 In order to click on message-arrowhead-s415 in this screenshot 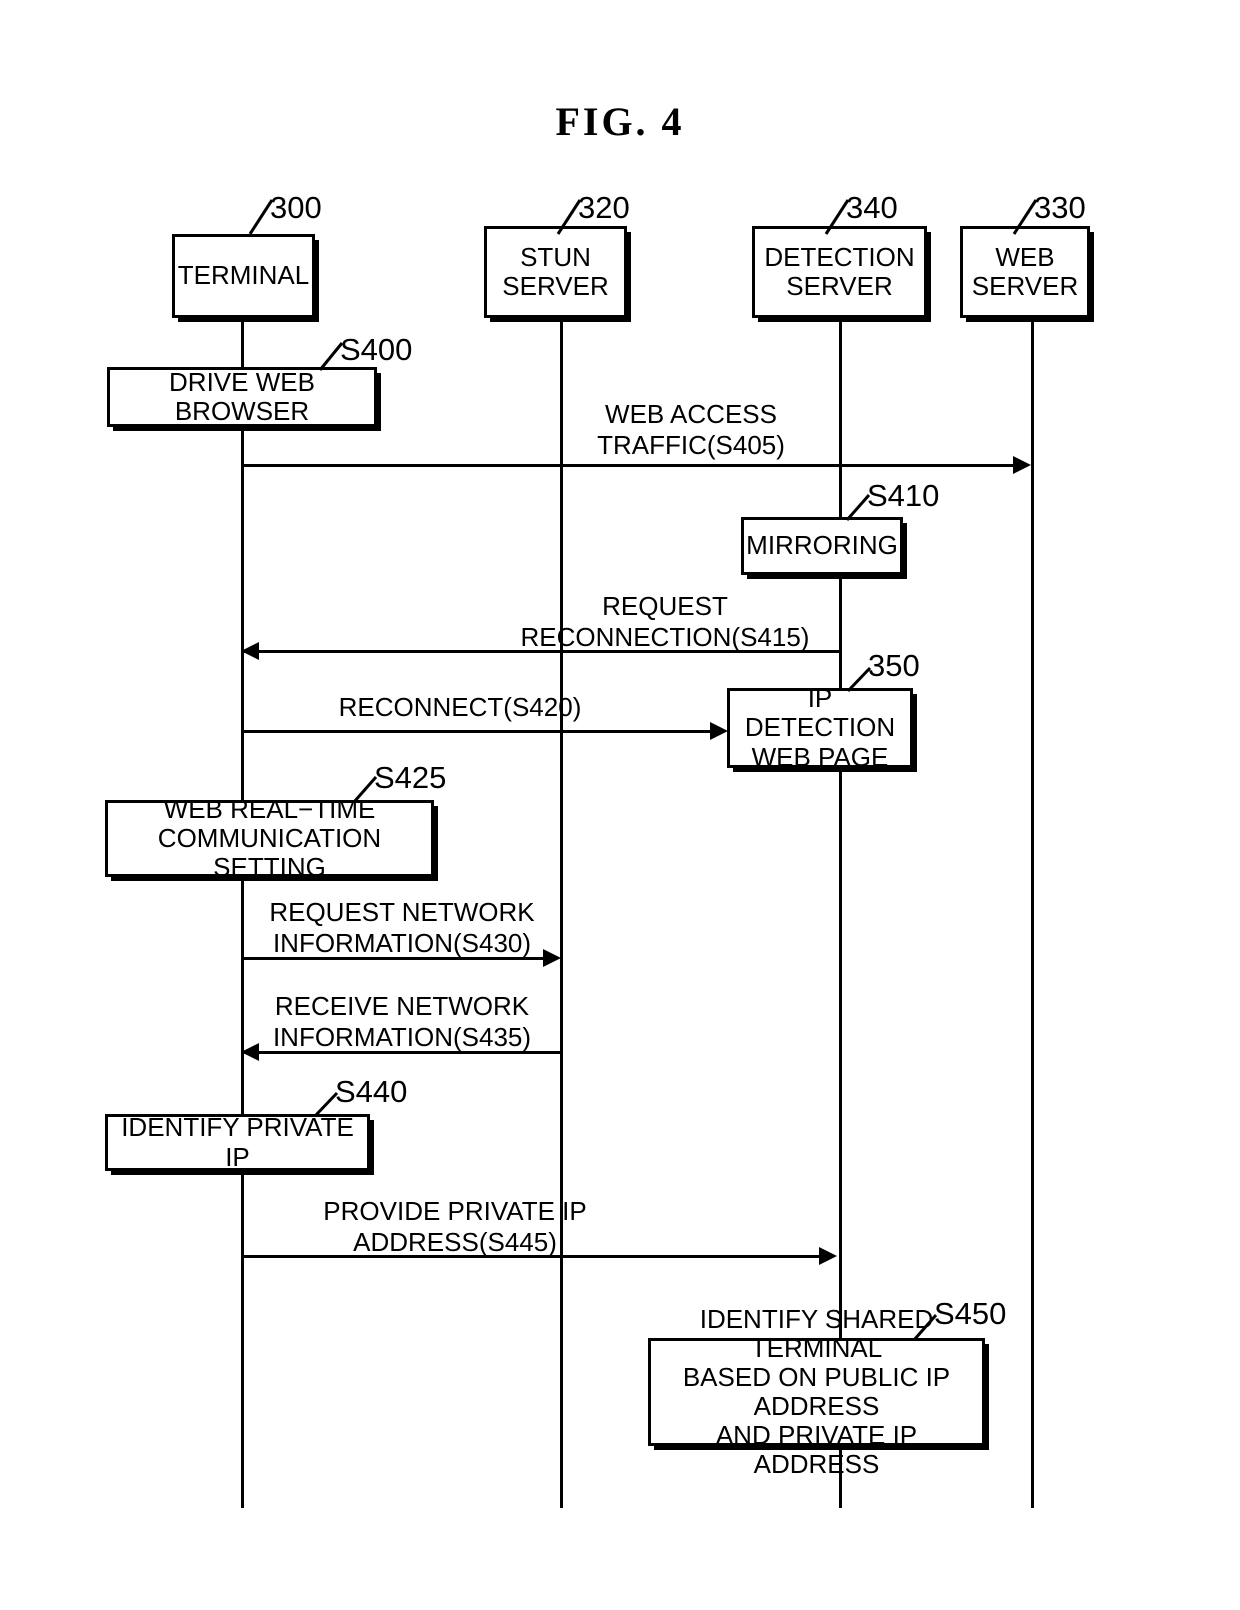, I will do `click(250, 651)`.